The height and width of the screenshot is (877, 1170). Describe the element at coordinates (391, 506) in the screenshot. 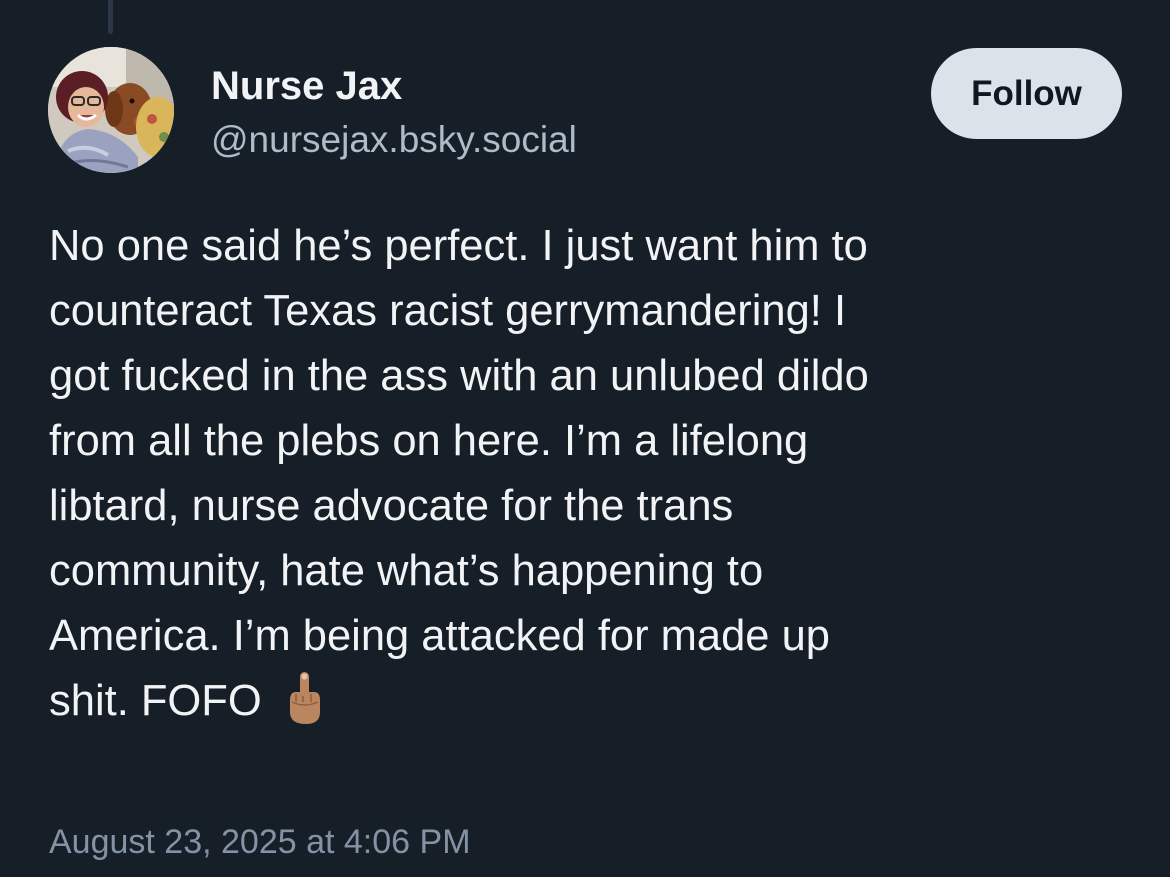

I see `post-text-line: libtard, nurse advocate for the trans` at that location.